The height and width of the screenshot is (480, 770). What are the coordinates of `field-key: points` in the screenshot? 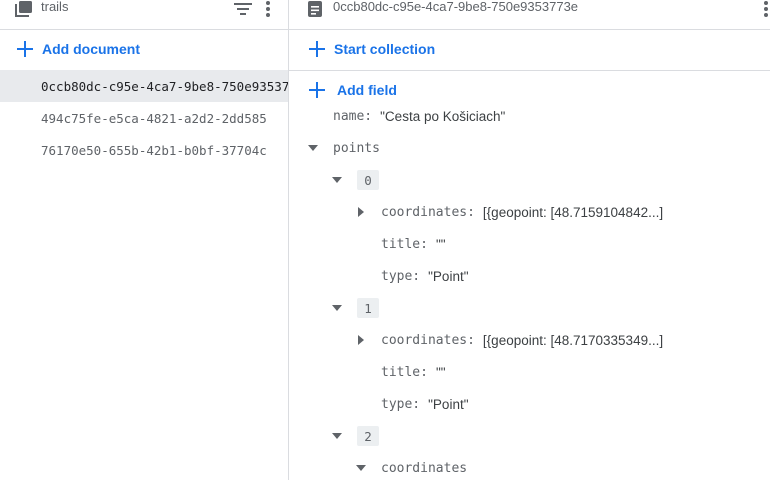 It's located at (356, 148).